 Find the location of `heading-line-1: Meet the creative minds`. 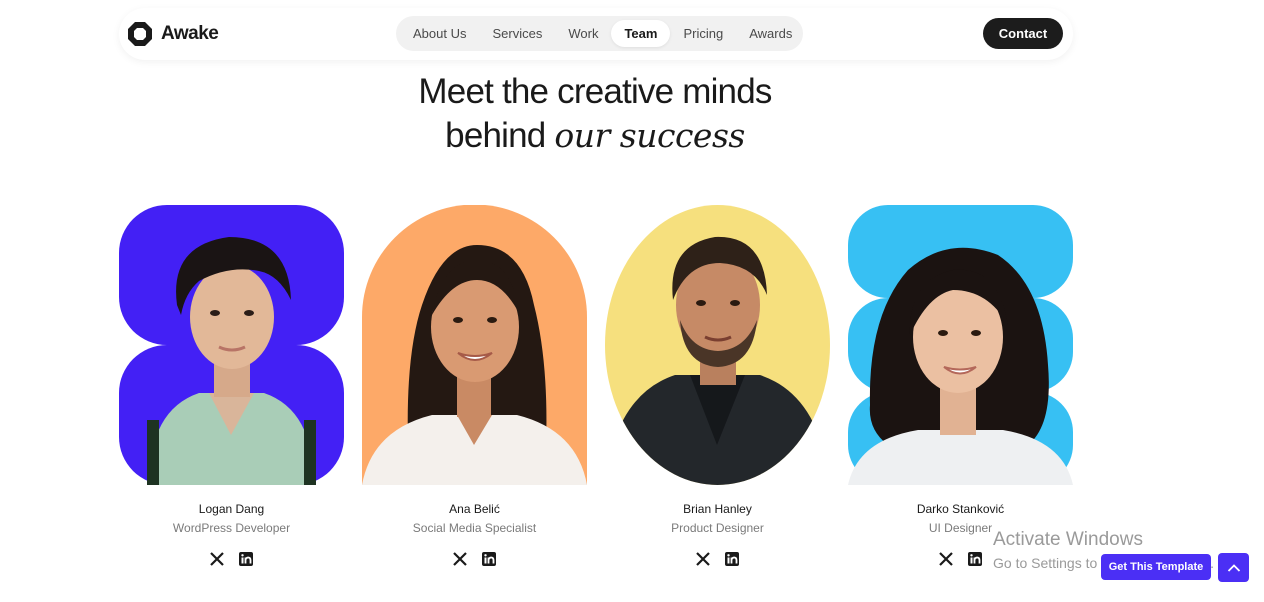

heading-line-1: Meet the creative minds is located at coordinates (595, 91).